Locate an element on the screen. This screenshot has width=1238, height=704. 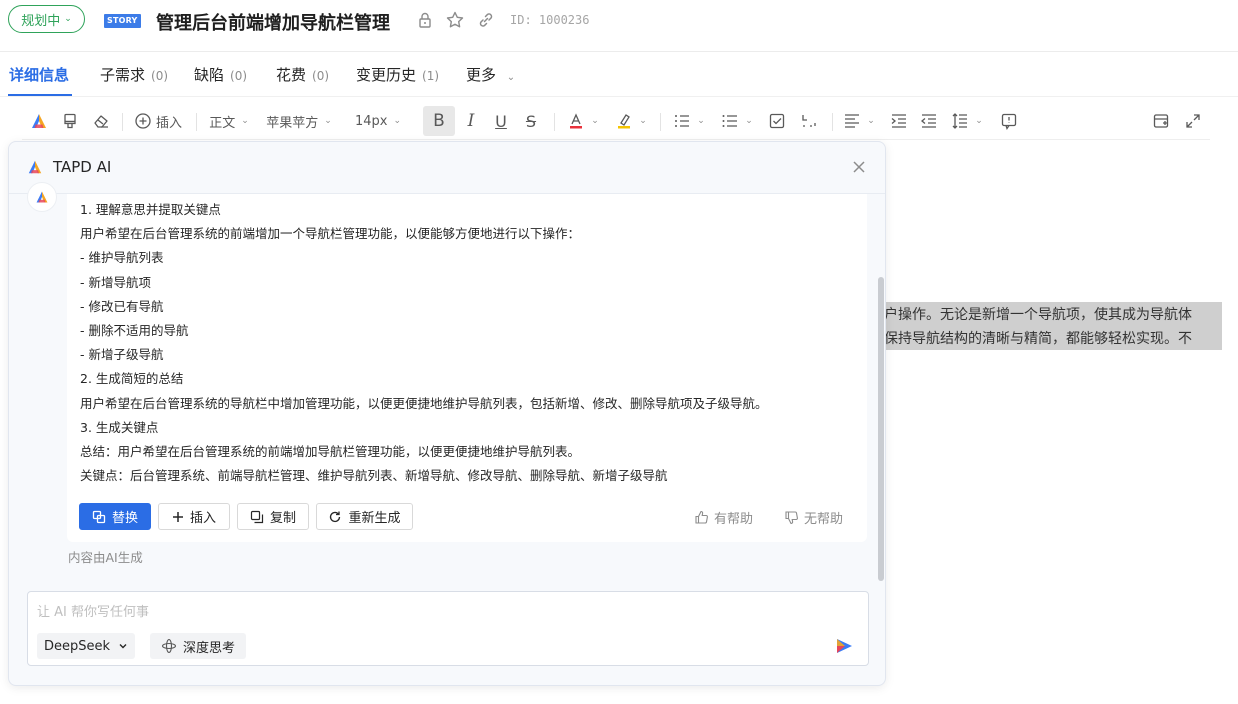
tab-more: 更多 ⌄ is located at coordinates (490, 74).